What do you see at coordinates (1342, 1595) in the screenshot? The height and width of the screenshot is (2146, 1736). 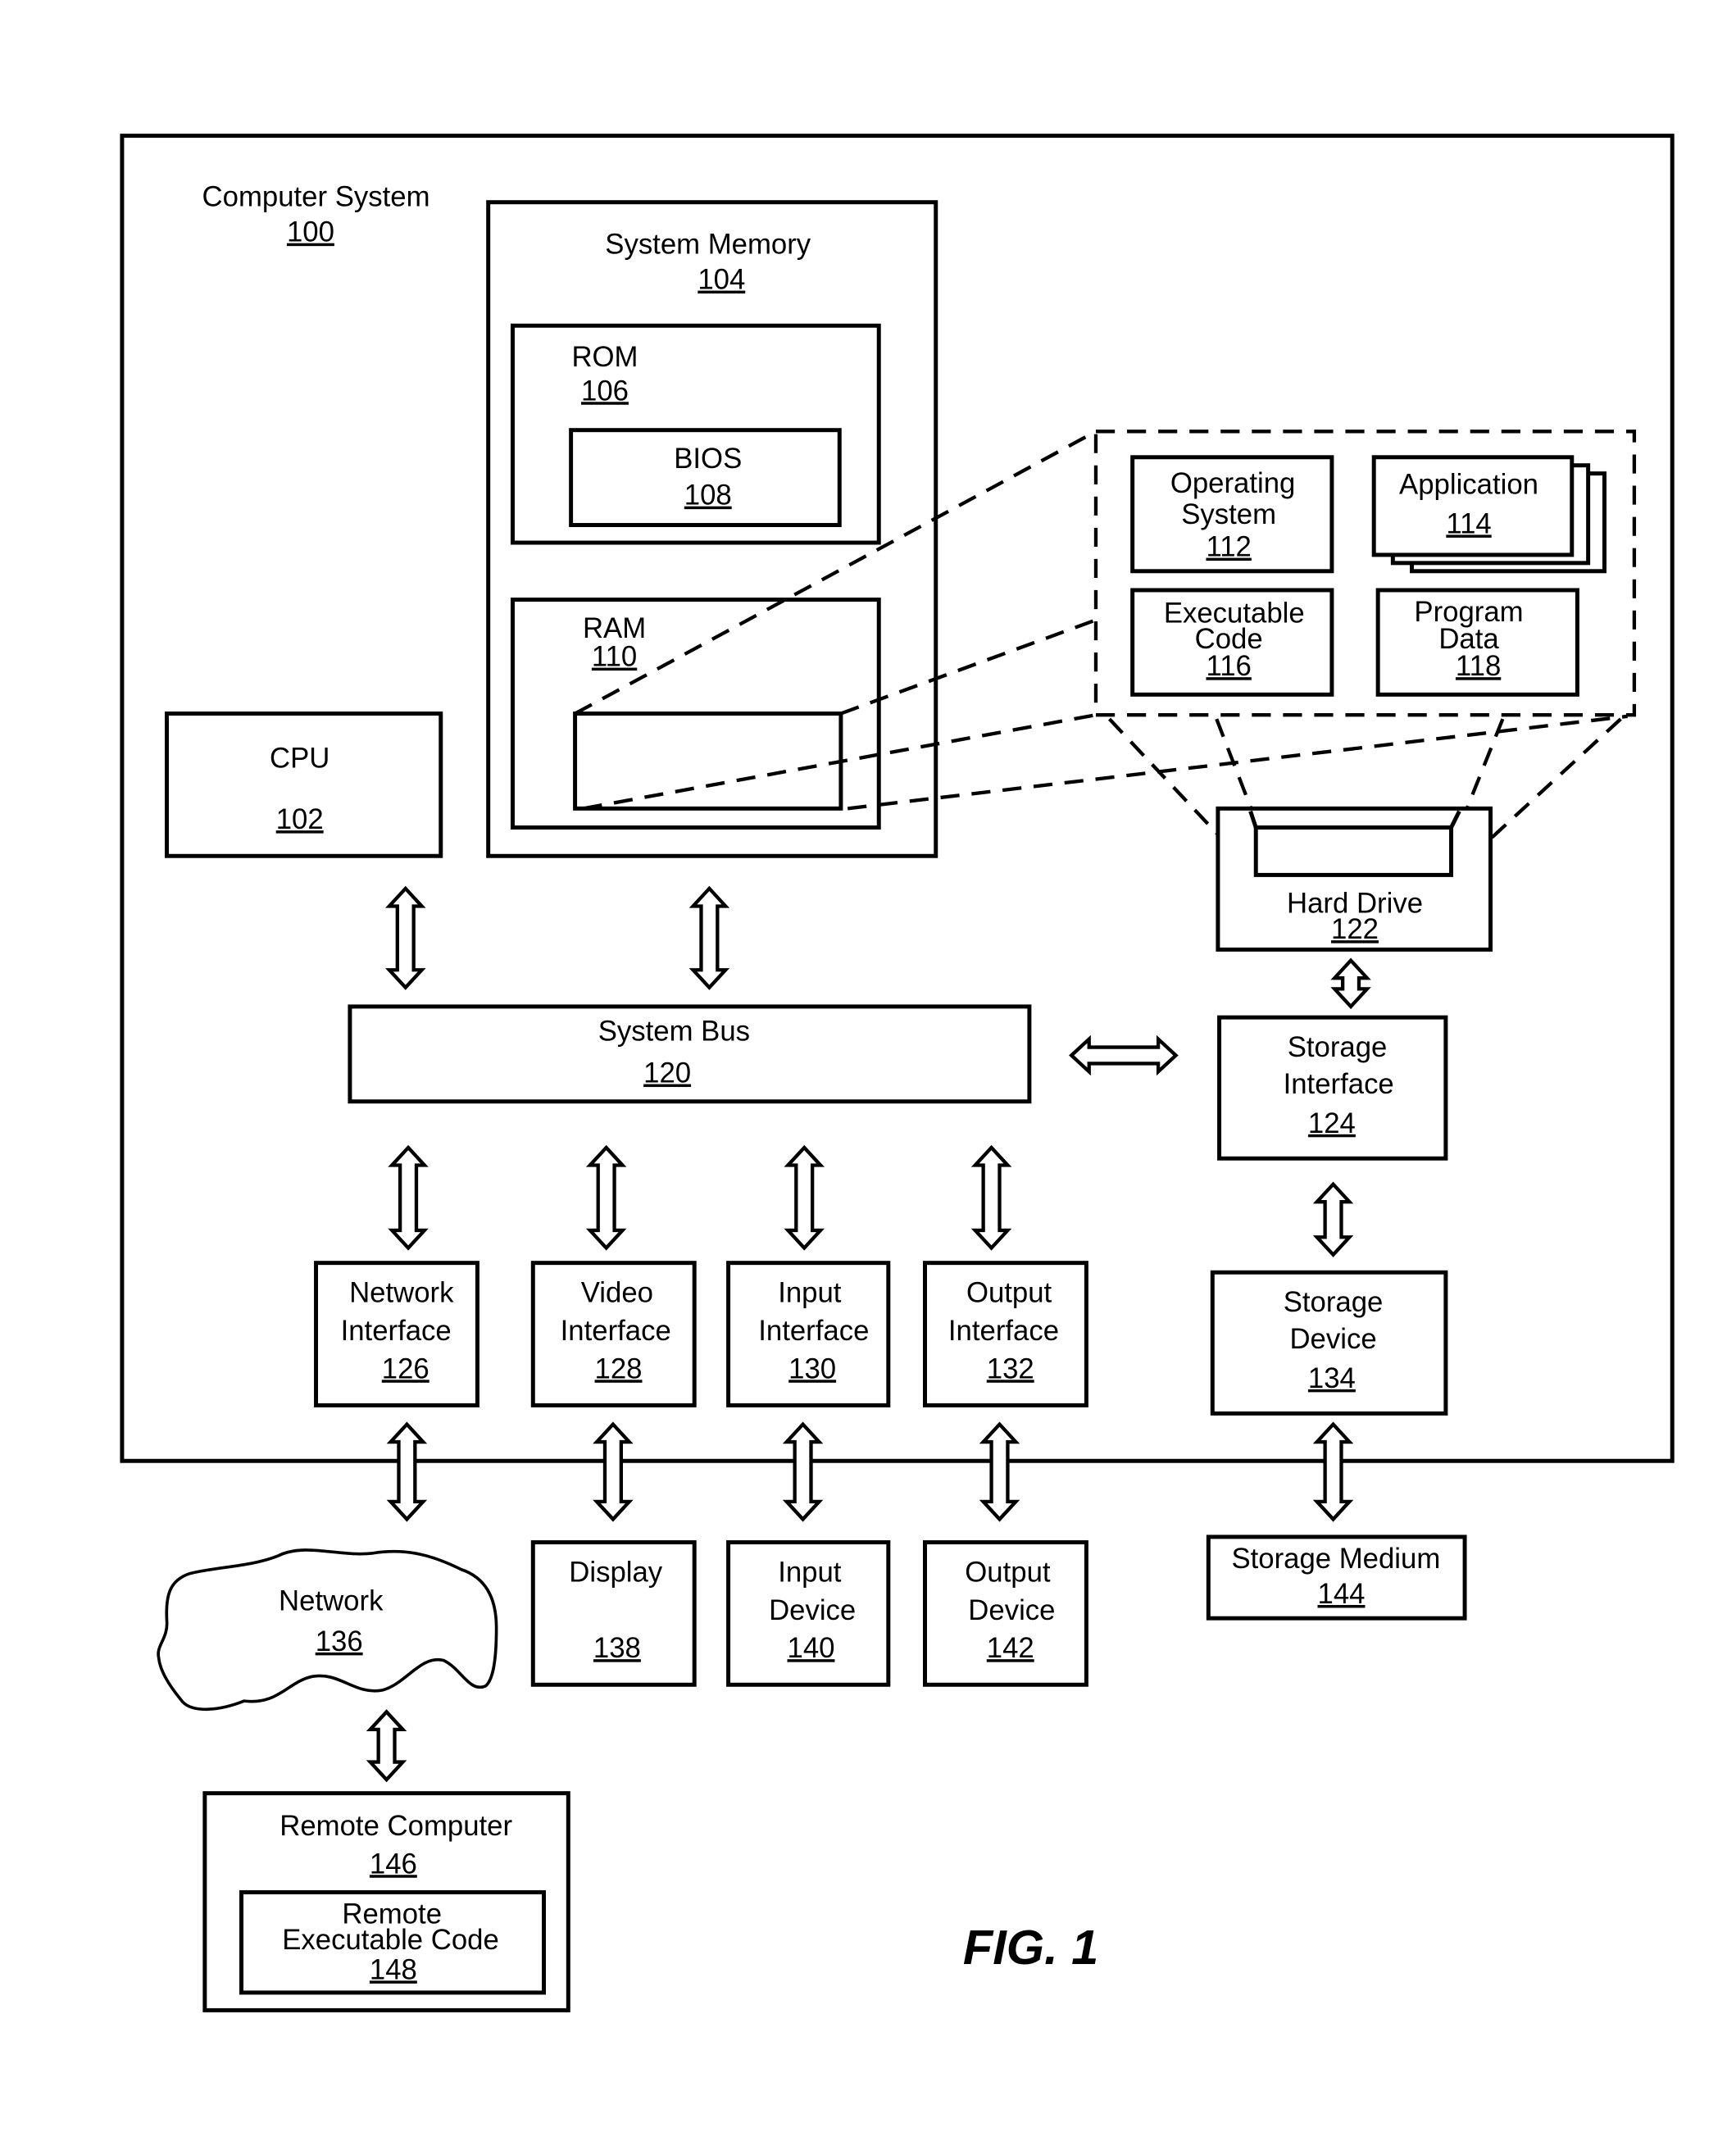 I see `storage-medium-ref: 144` at bounding box center [1342, 1595].